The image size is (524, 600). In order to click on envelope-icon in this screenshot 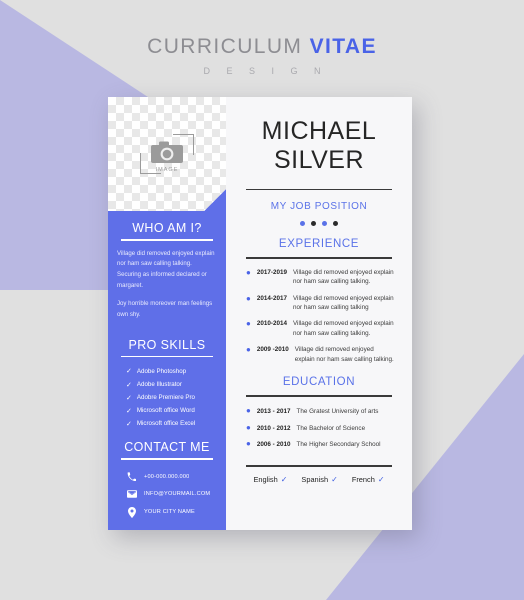, I will do `click(131, 494)`.